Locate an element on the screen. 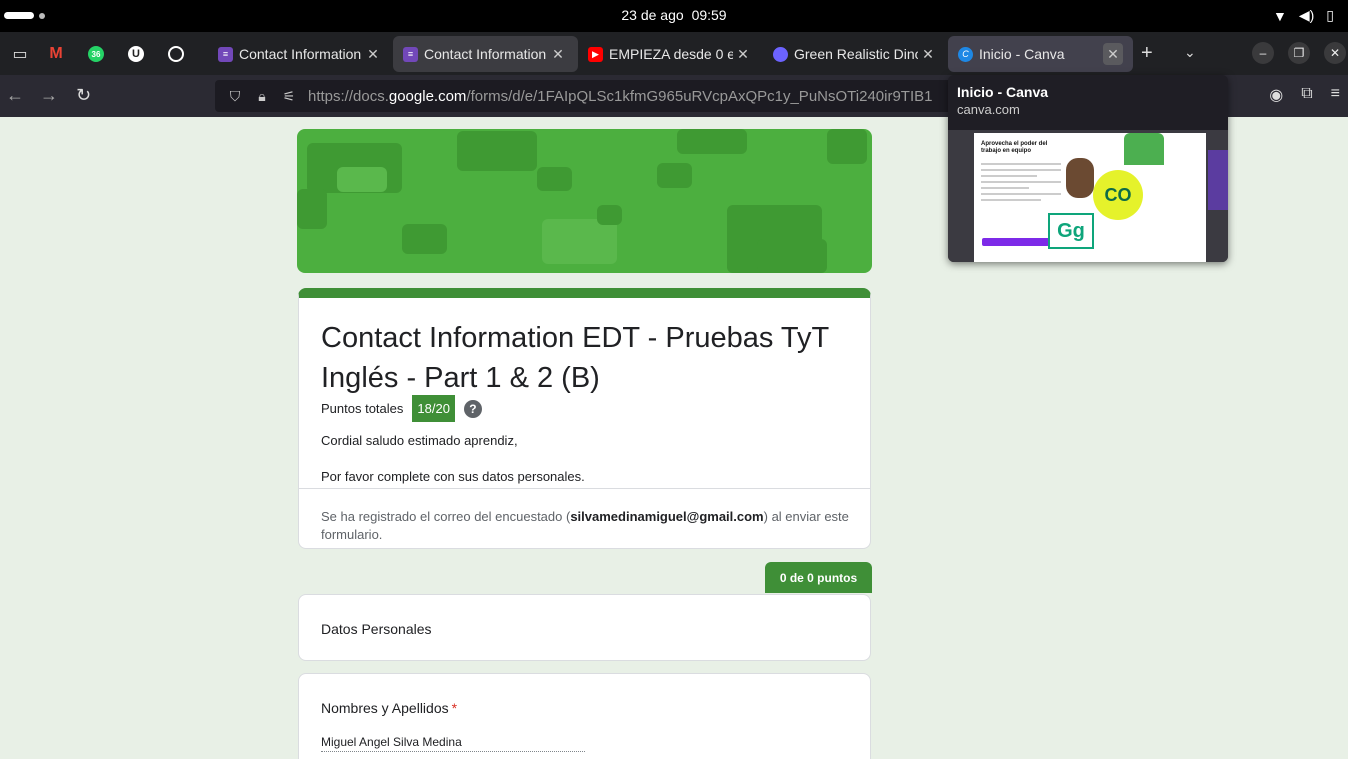  udemy-icon: U is located at coordinates (136, 54).